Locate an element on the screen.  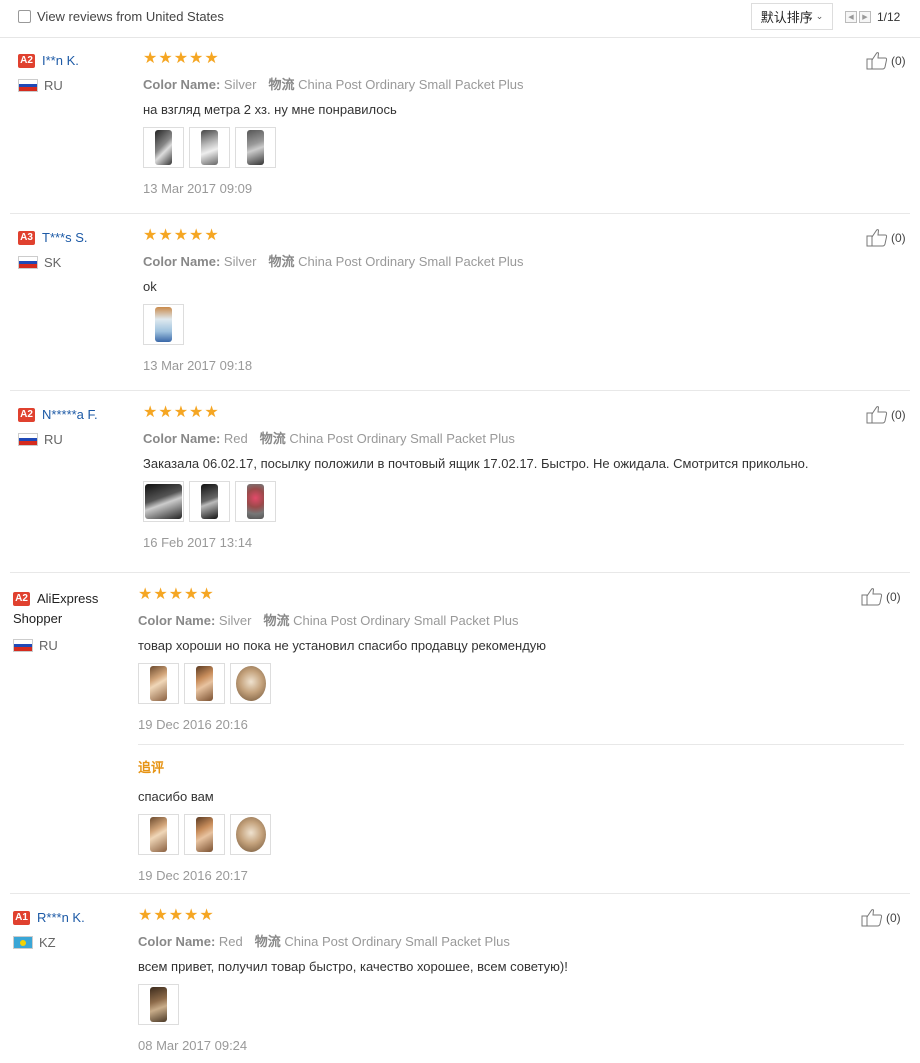
additional-feedback-text: спасибо вам is located at coordinates (176, 796).